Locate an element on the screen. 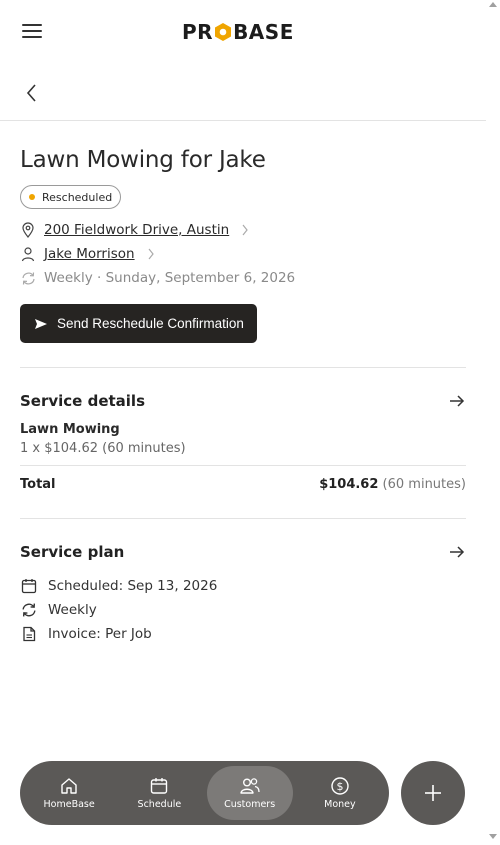  logo-text-right: BASE is located at coordinates (263, 32).